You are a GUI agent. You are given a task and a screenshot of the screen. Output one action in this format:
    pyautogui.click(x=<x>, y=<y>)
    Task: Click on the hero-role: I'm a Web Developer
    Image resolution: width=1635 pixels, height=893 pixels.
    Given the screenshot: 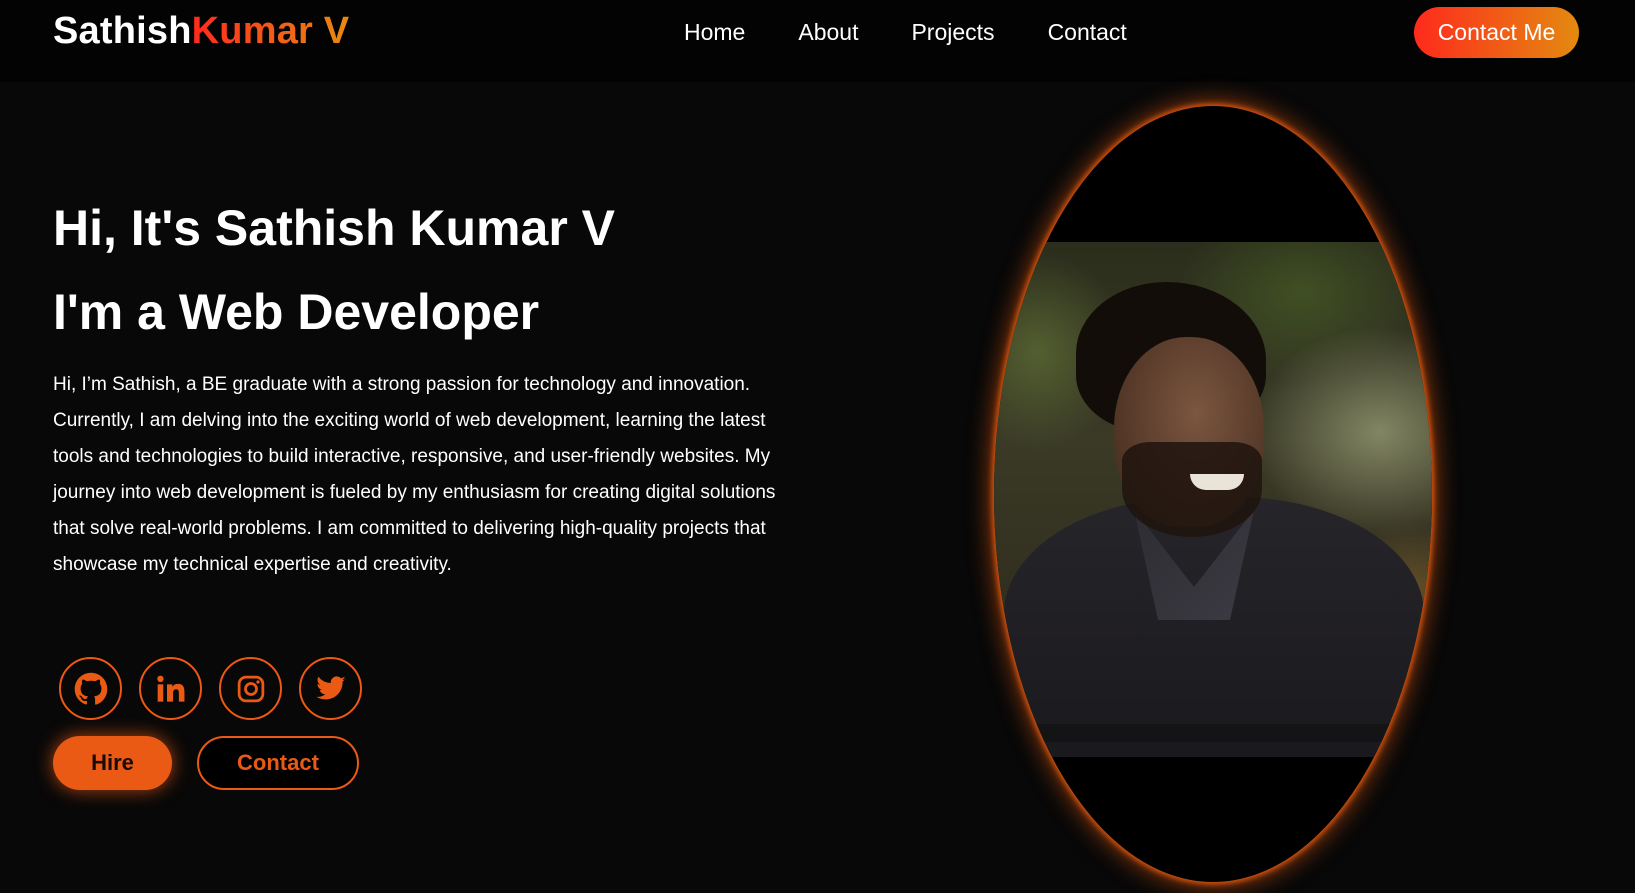 What is the action you would take?
    pyautogui.click(x=296, y=312)
    